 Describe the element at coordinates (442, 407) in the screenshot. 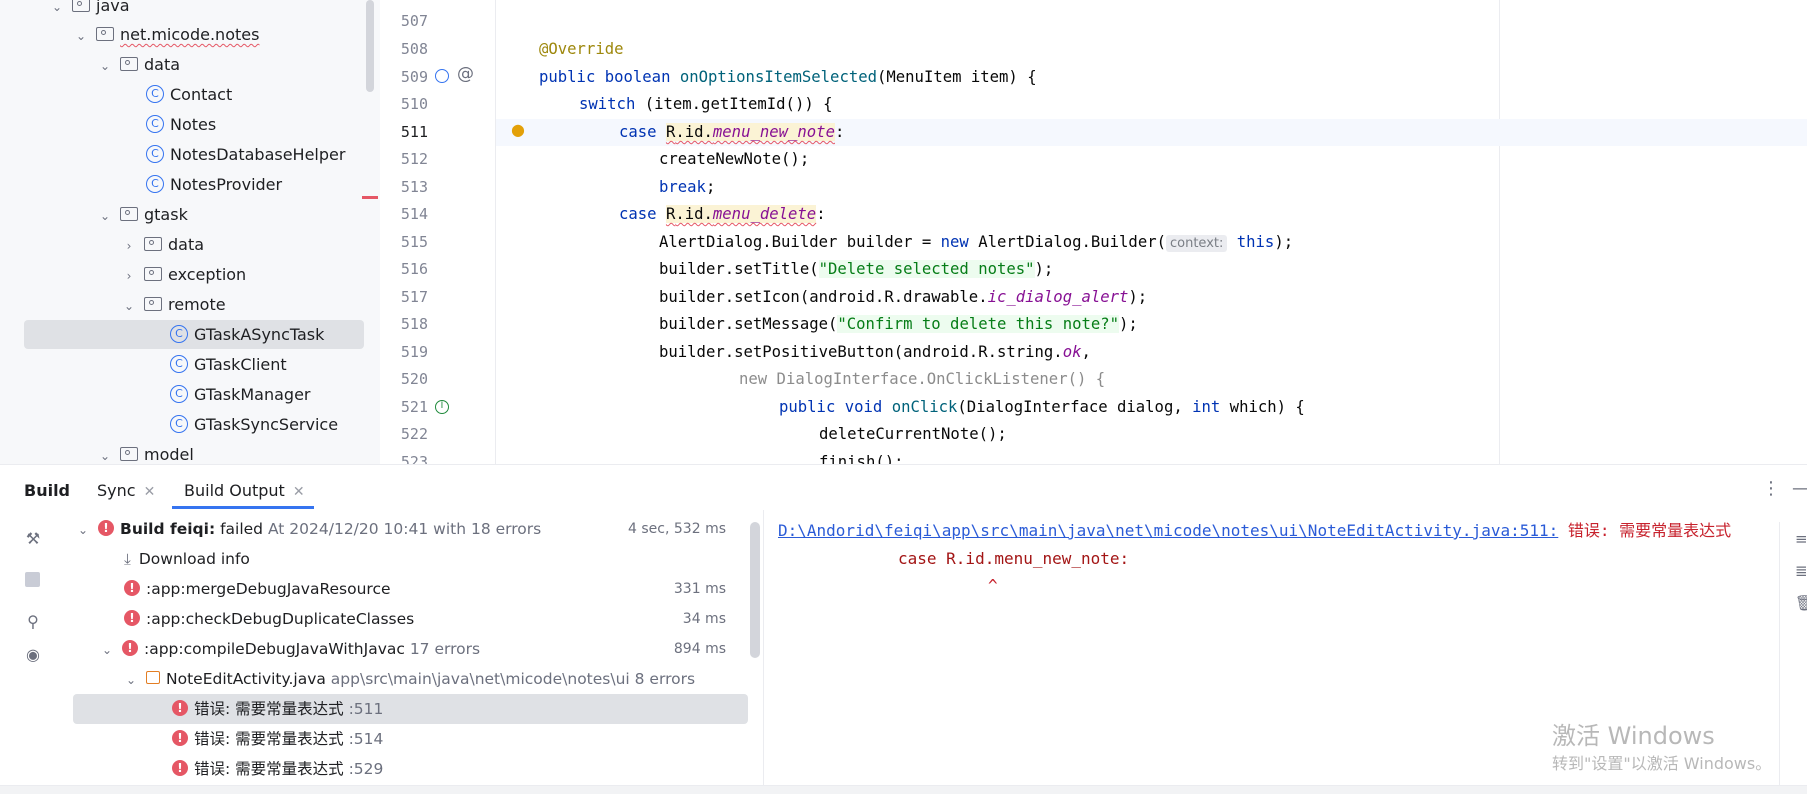

I see `implement-icon: I` at that location.